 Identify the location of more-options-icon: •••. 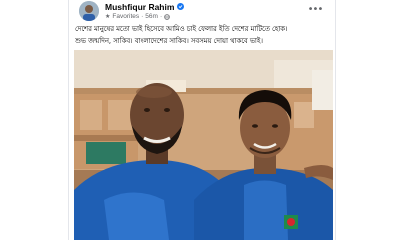
(315, 9).